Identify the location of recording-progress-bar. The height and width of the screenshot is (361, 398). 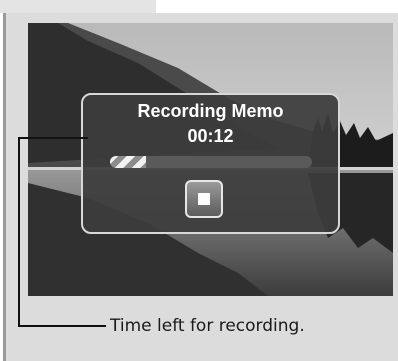
(211, 162).